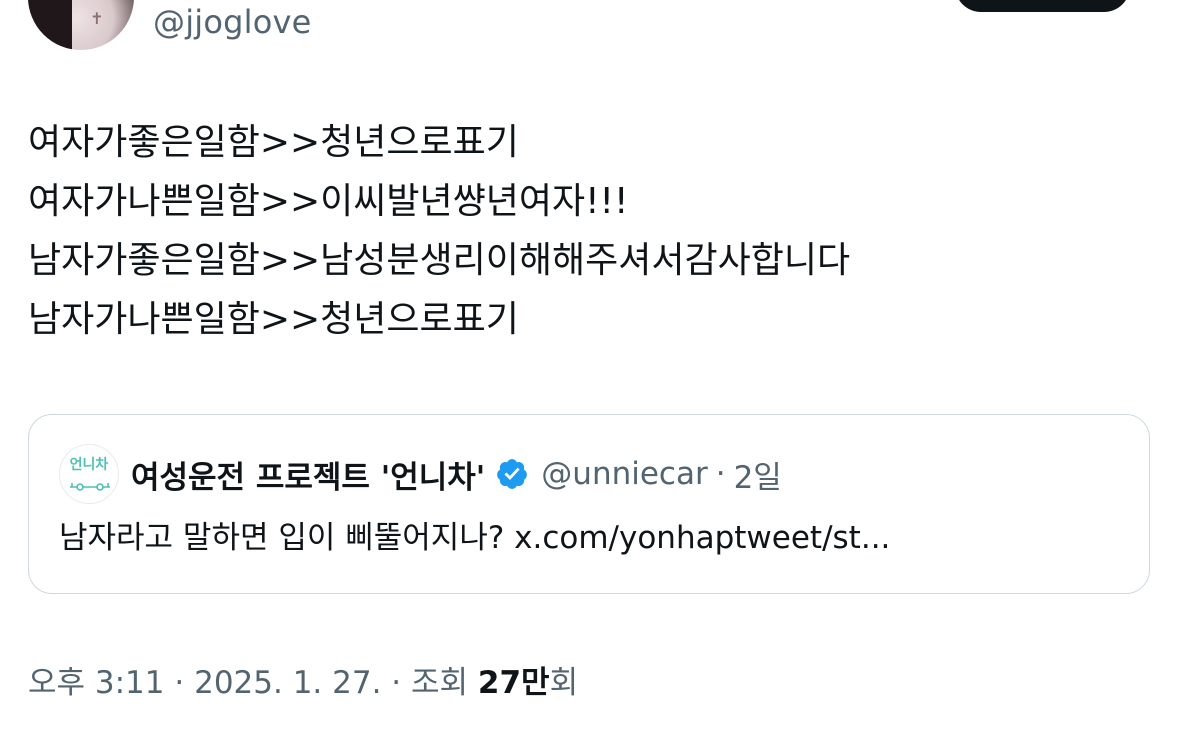 The width and height of the screenshot is (1179, 732). Describe the element at coordinates (90, 487) in the screenshot. I see `car-logo-icon` at that location.